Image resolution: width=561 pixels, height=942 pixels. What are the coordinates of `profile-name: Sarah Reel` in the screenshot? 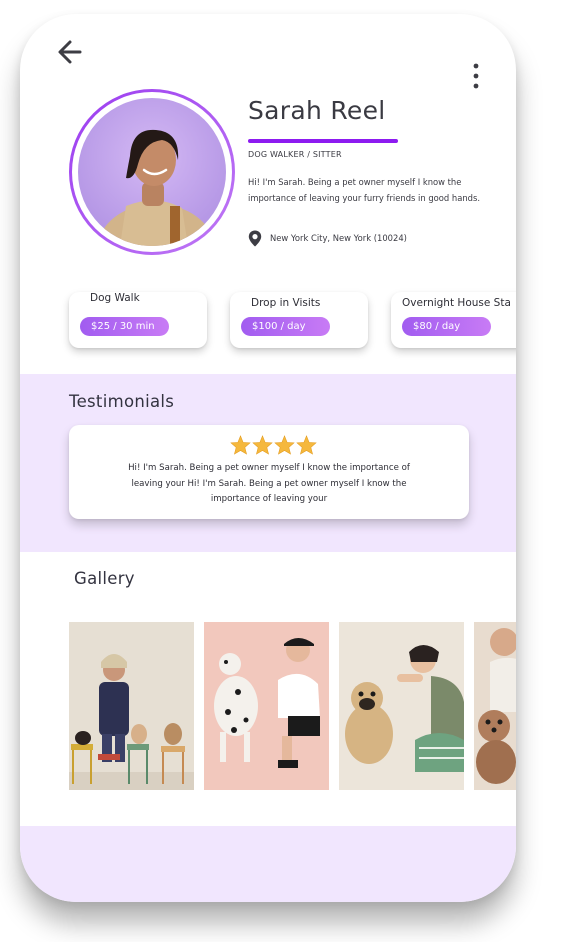 It's located at (317, 110).